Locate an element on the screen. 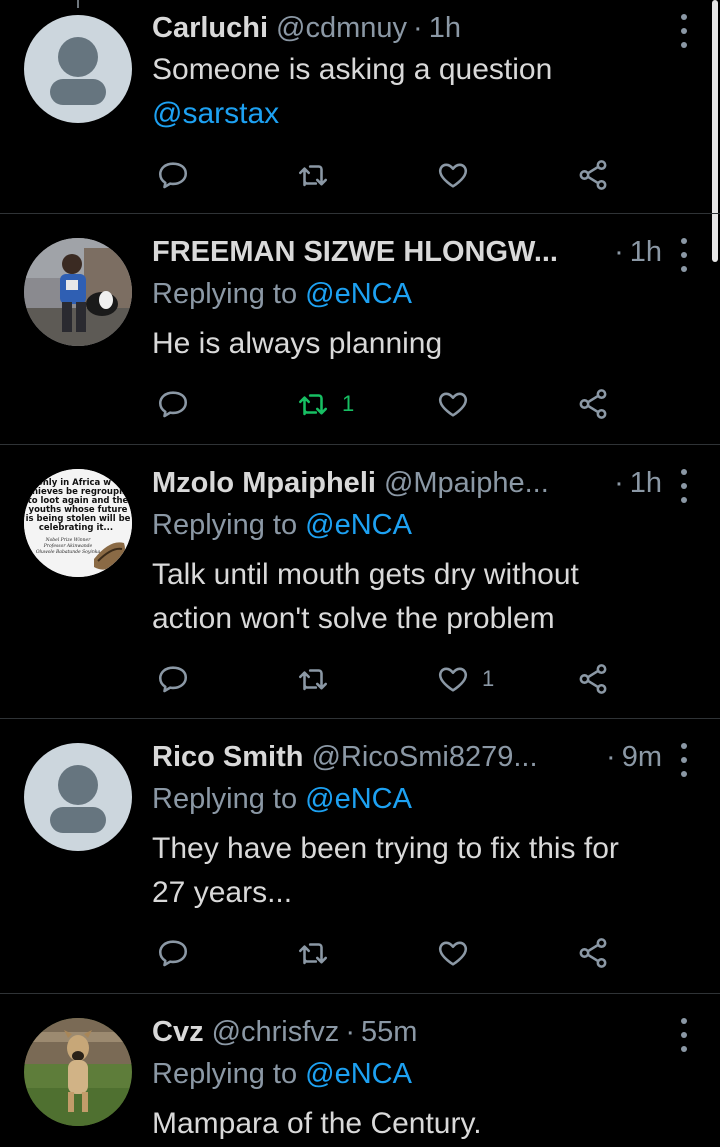  user-handle: @cdmnuy is located at coordinates (341, 28).